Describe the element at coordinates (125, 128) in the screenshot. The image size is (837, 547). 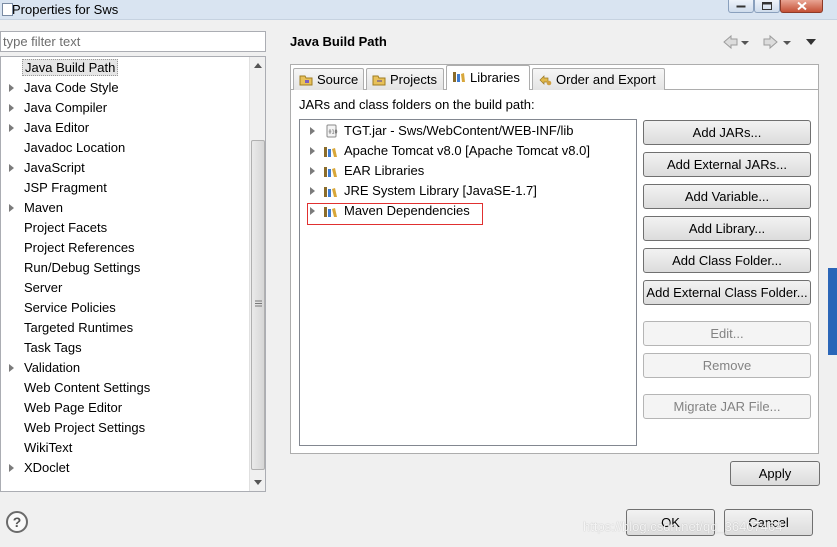
I see `tree-item: Java Editor` at that location.